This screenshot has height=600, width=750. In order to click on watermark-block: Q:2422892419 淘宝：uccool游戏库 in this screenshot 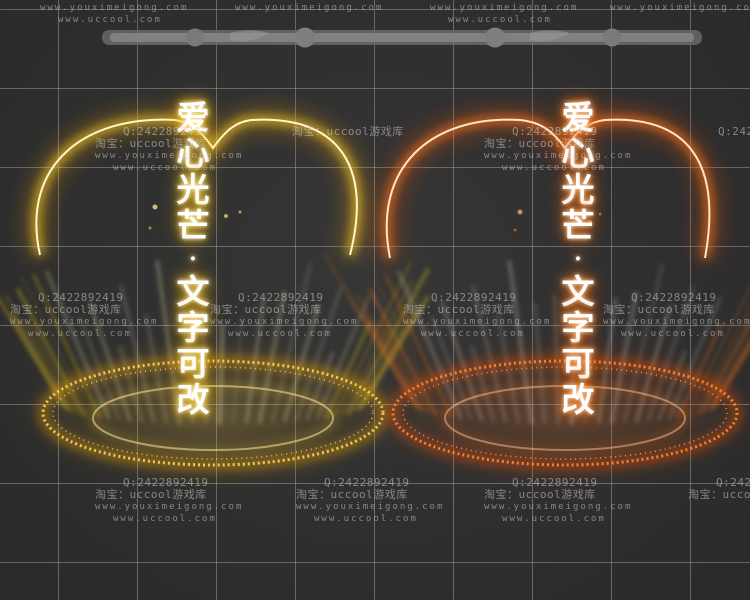, I will do `click(719, 489)`.